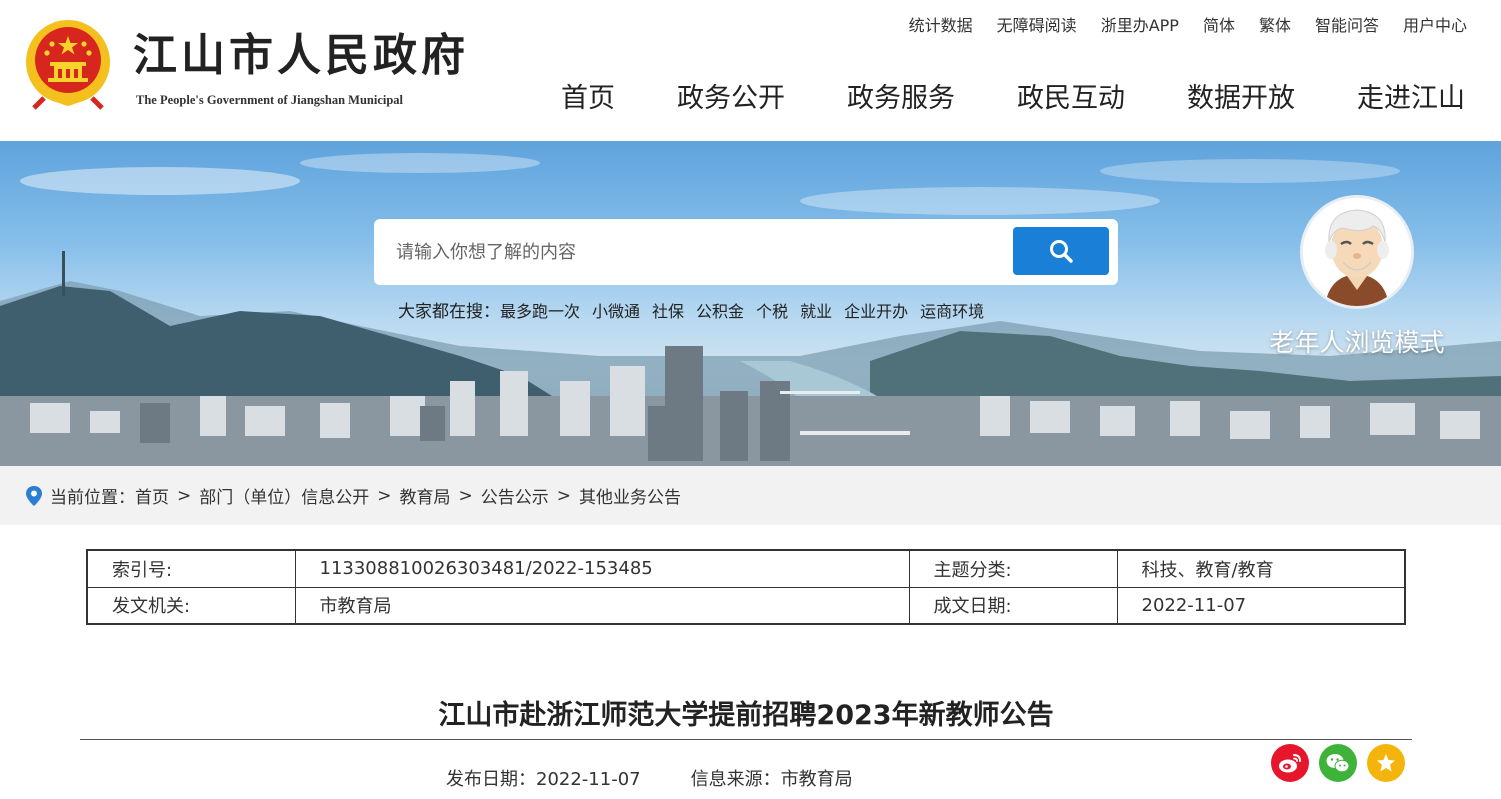 The height and width of the screenshot is (799, 1501). Describe the element at coordinates (68, 65) in the screenshot. I see `national-emblem-icon` at that location.